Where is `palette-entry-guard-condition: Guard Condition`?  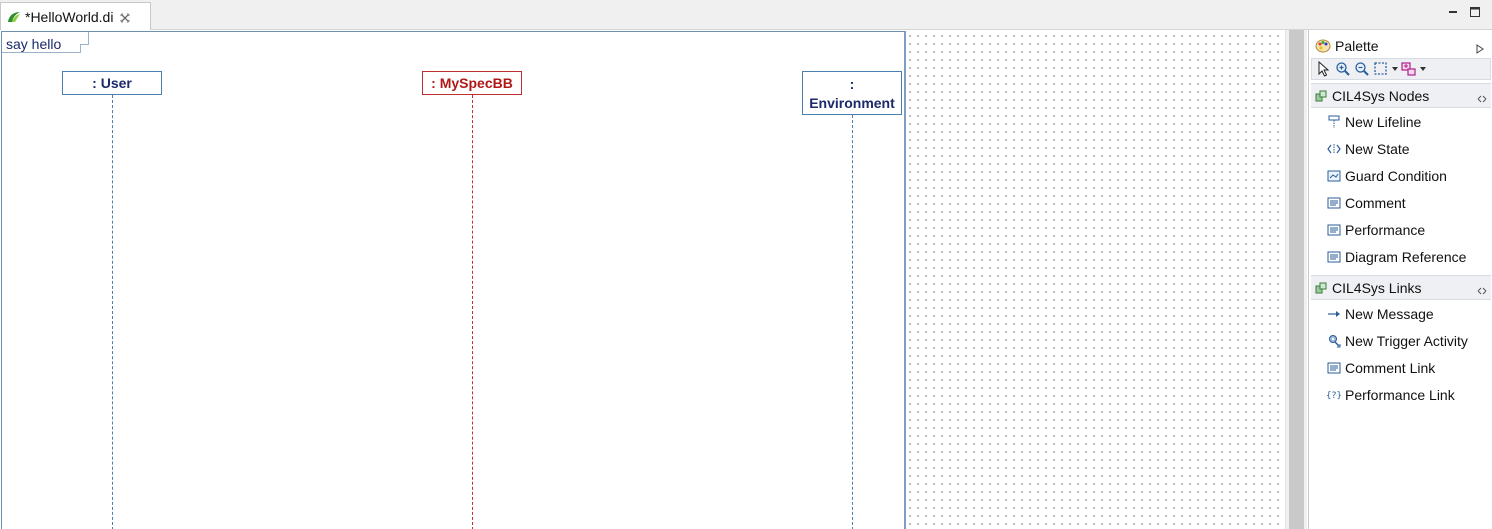 palette-entry-guard-condition: Guard Condition is located at coordinates (1387, 176).